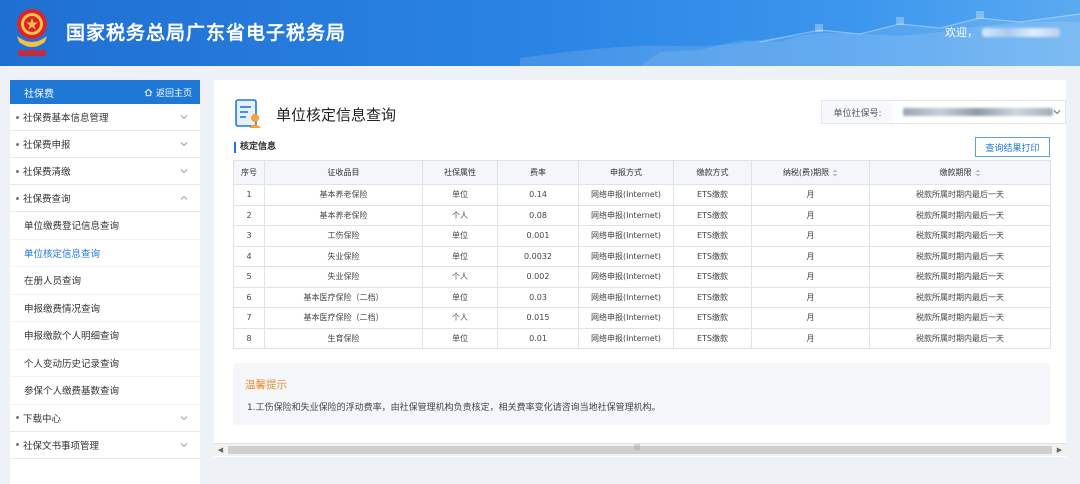 The width and height of the screenshot is (1080, 484). I want to click on sidebar-item-declaration-status-query: 申报缴费情况查询, so click(105, 308).